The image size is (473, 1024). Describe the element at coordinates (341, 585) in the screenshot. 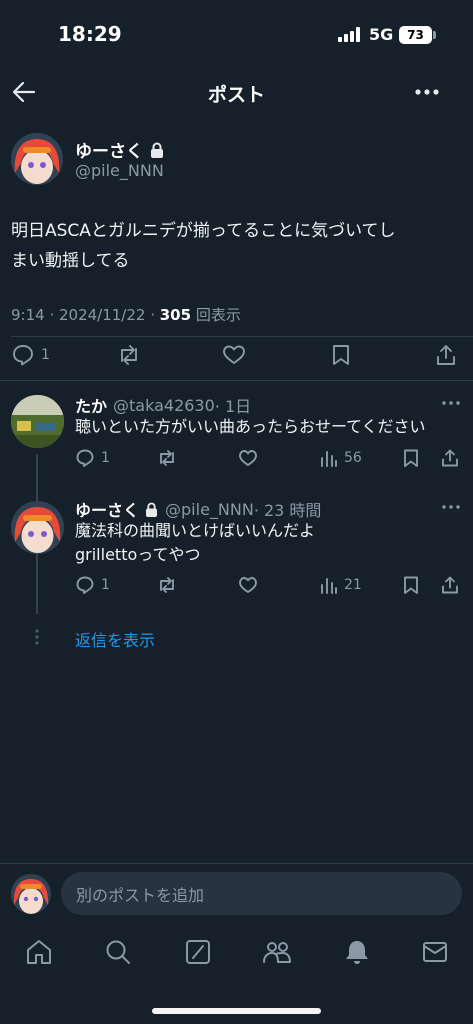

I see `views-button: 21` at that location.